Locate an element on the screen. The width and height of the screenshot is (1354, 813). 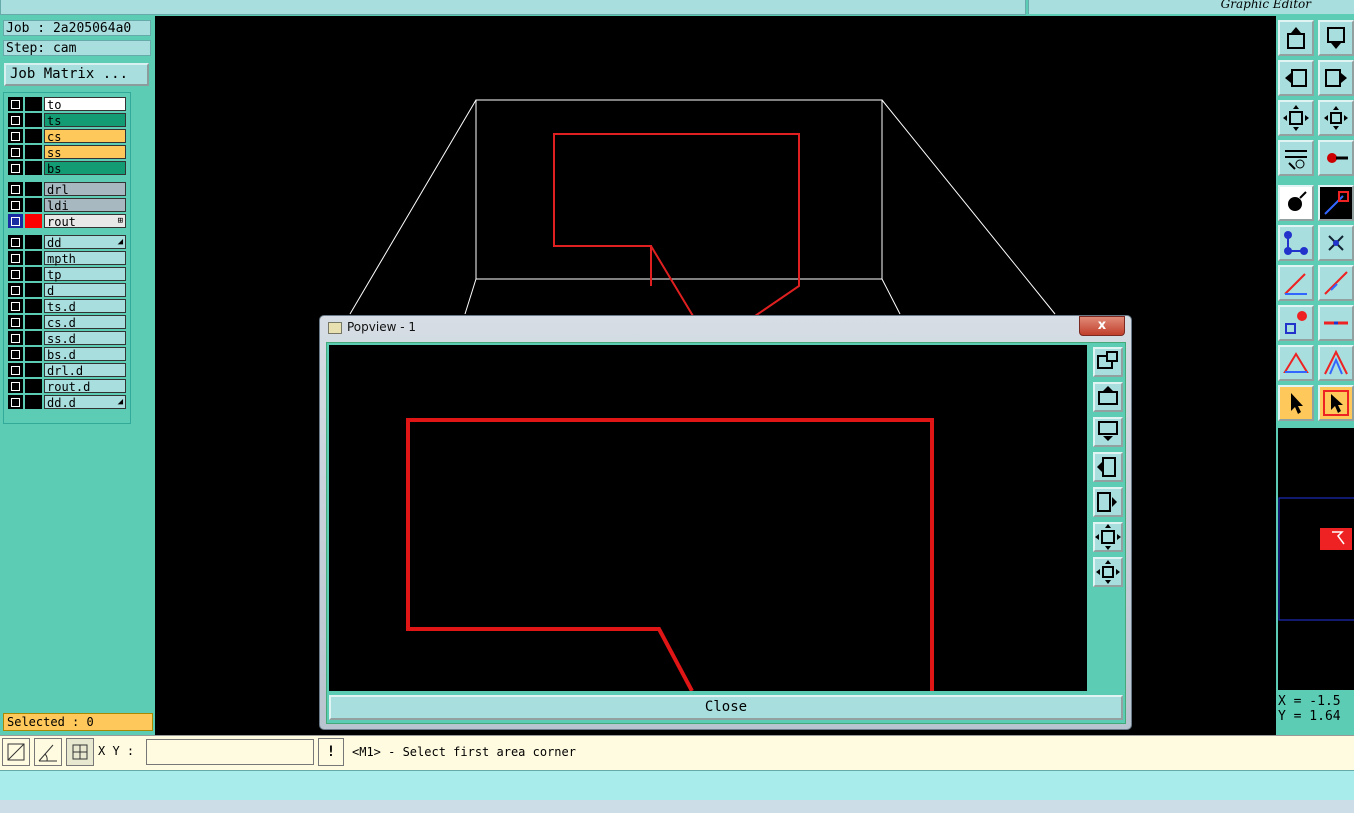
layer-row: drl is located at coordinates (67, 189).